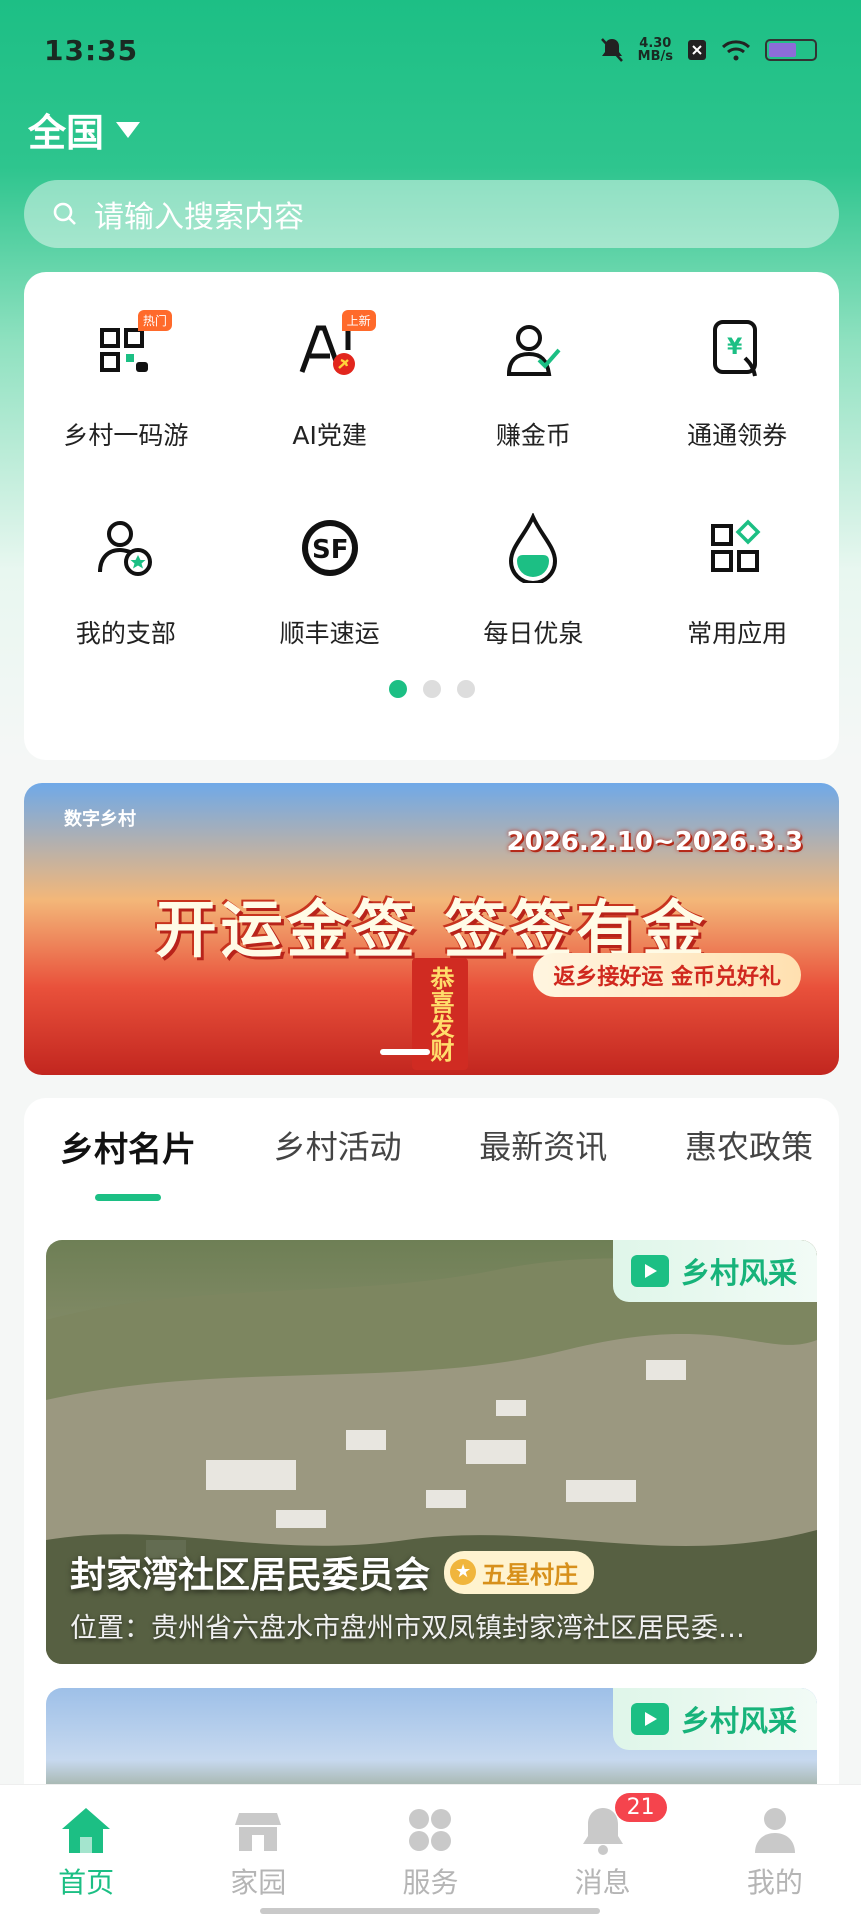  Describe the element at coordinates (530, 1574) in the screenshot. I see `rating-label: 五星村庄` at that location.